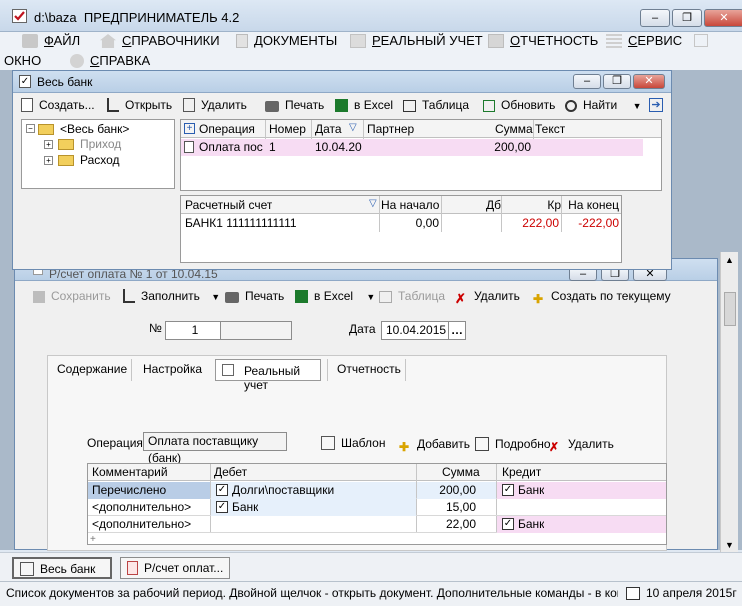 The height and width of the screenshot is (606, 742). What do you see at coordinates (94, 129) in the screenshot?
I see `tree-root: <Весь банк>` at bounding box center [94, 129].